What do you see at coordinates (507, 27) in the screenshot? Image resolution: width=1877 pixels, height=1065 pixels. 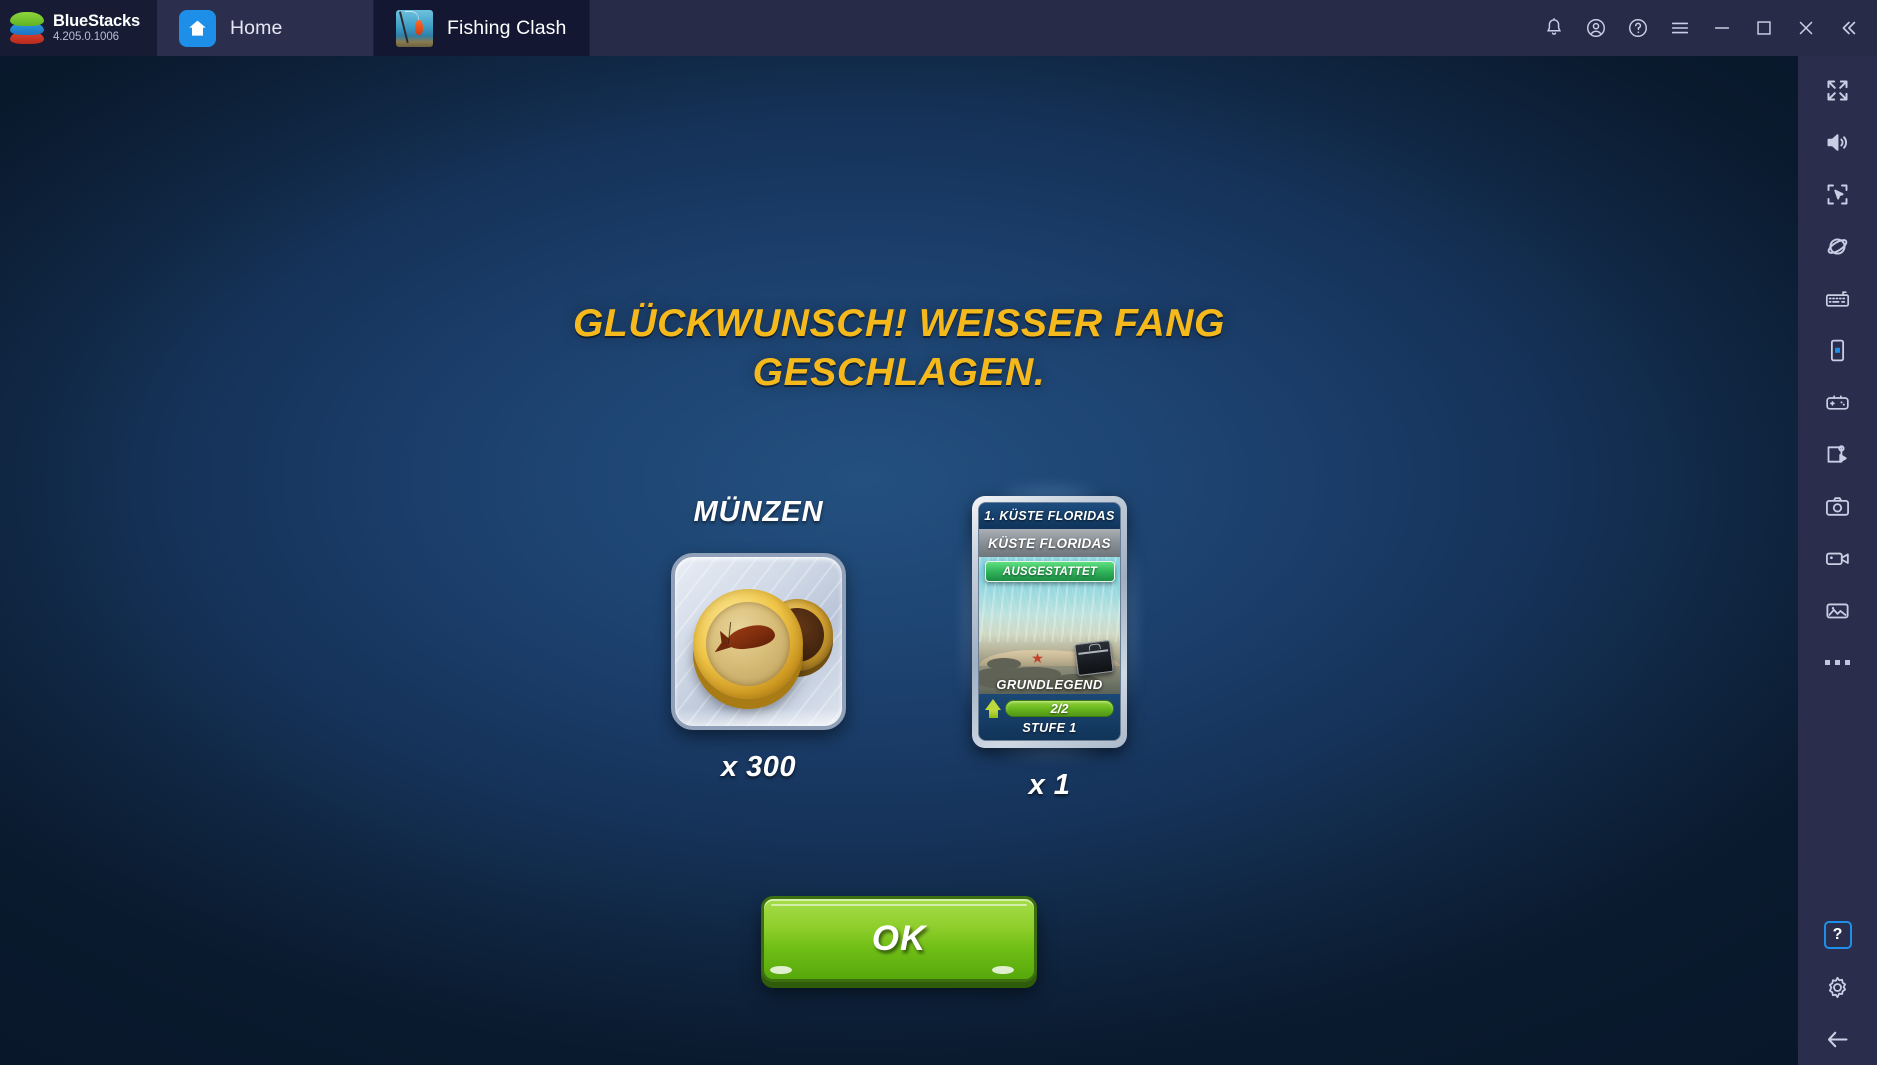 I see `tab-fishing-clash-label: Fishing Clash` at bounding box center [507, 27].